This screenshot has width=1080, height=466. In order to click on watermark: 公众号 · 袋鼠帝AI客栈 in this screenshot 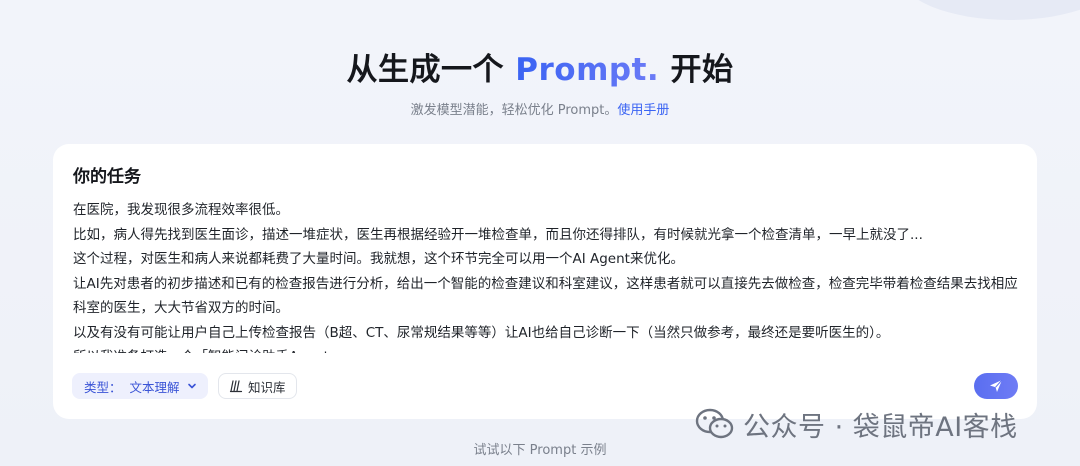, I will do `click(856, 424)`.